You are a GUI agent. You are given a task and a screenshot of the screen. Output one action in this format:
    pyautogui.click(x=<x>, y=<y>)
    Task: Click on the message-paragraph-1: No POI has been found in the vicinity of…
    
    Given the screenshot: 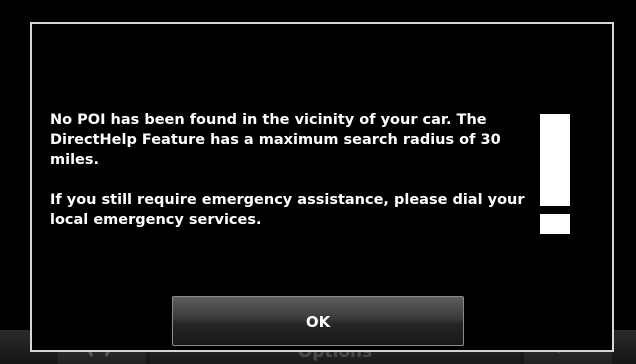 What is the action you would take?
    pyautogui.click(x=275, y=140)
    